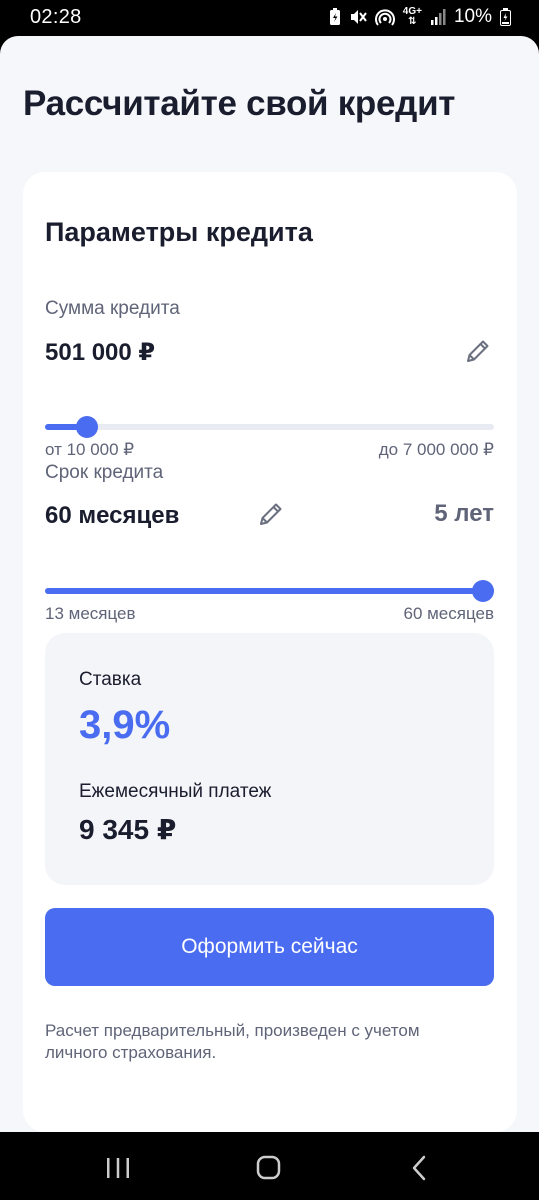  I want to click on status-time: 02:28, so click(56, 17).